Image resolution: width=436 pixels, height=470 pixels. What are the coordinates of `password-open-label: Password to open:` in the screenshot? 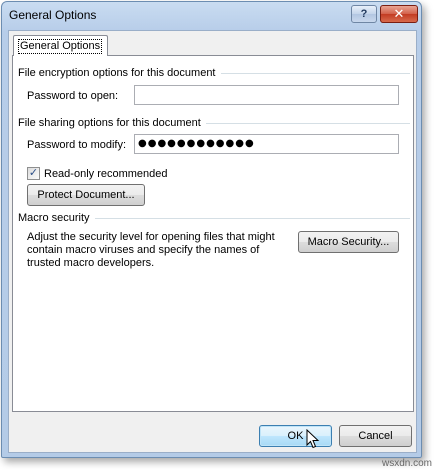 It's located at (73, 96).